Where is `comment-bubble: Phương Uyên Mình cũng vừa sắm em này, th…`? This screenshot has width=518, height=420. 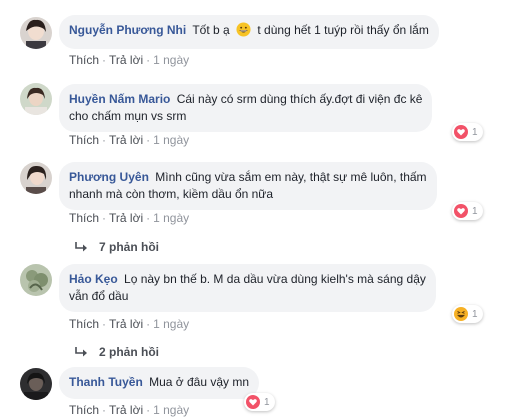 comment-bubble: Phương Uyên Mình cũng vừa sắm em này, th… is located at coordinates (248, 186).